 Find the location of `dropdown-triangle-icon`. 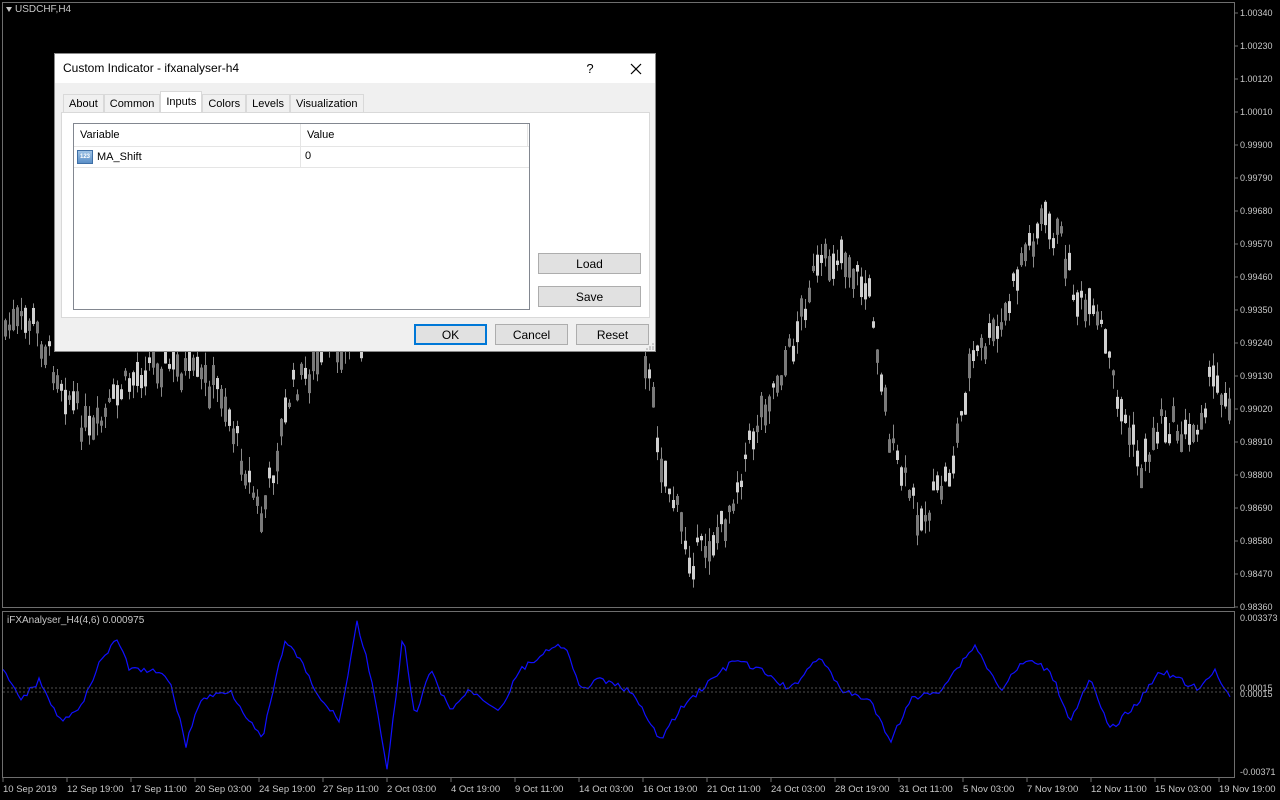

dropdown-triangle-icon is located at coordinates (9, 9).